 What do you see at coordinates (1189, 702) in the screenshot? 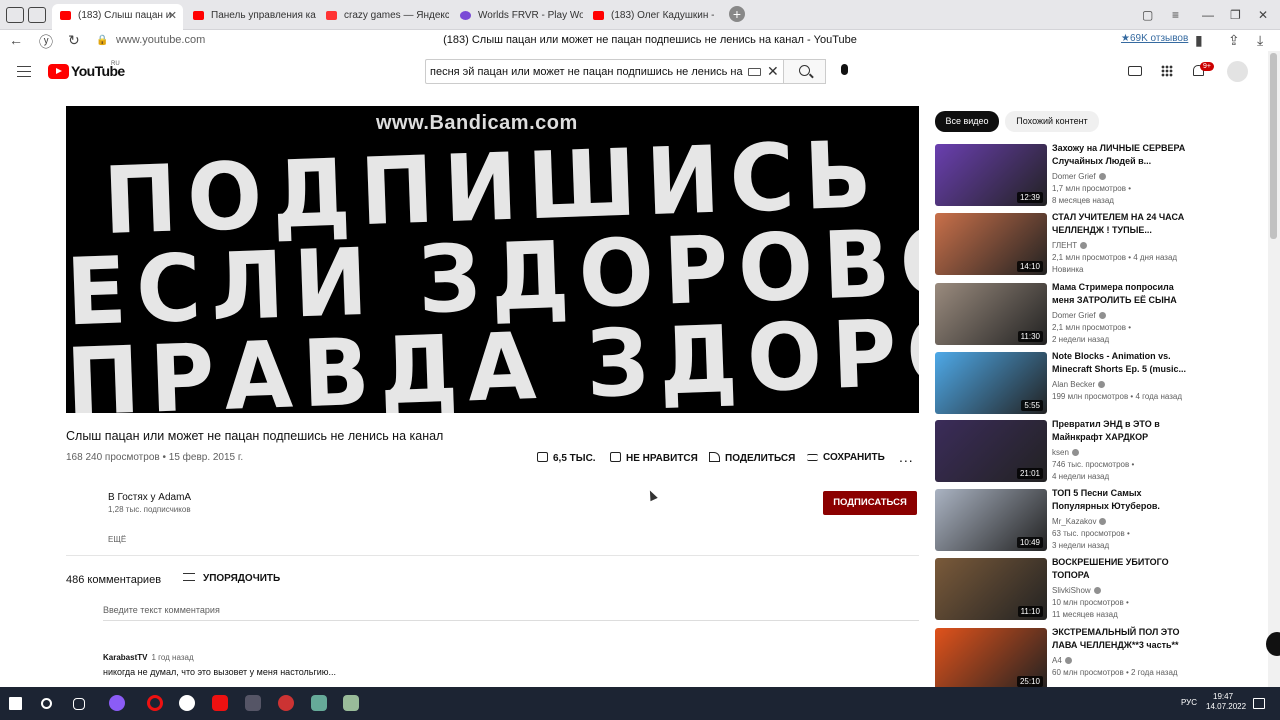
I see `tray-language: РУС` at bounding box center [1189, 702].